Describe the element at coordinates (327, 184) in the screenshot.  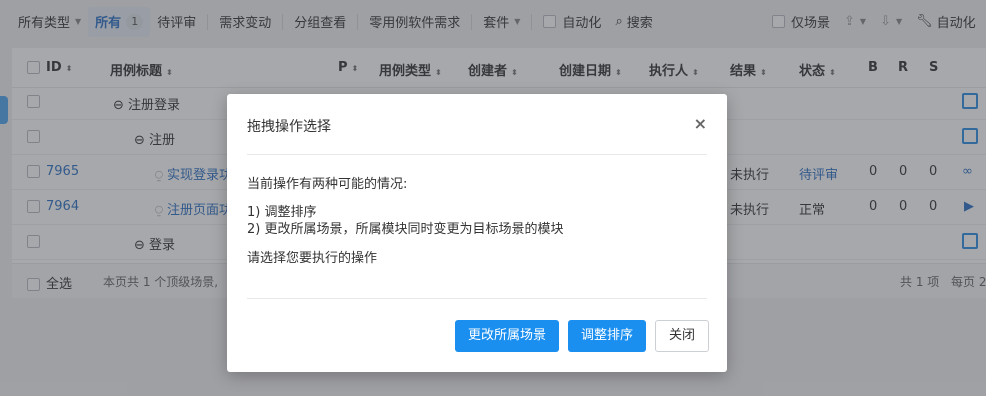
I see `dialog-message-intro: 当前操作有两种可能的情况:` at that location.